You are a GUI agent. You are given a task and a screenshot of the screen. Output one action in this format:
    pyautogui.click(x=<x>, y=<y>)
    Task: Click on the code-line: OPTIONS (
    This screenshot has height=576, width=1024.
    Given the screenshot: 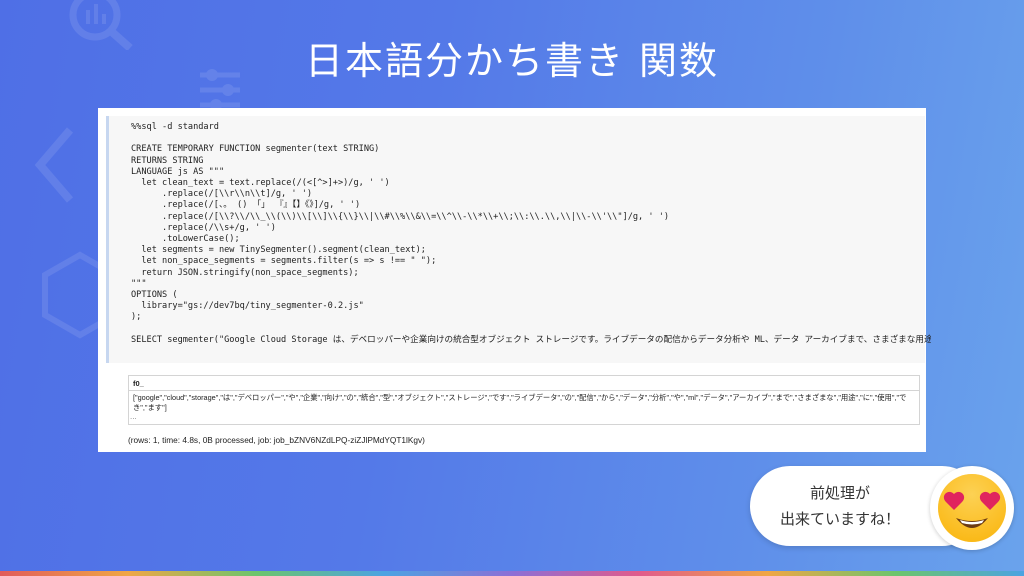 What is the action you would take?
    pyautogui.click(x=154, y=295)
    